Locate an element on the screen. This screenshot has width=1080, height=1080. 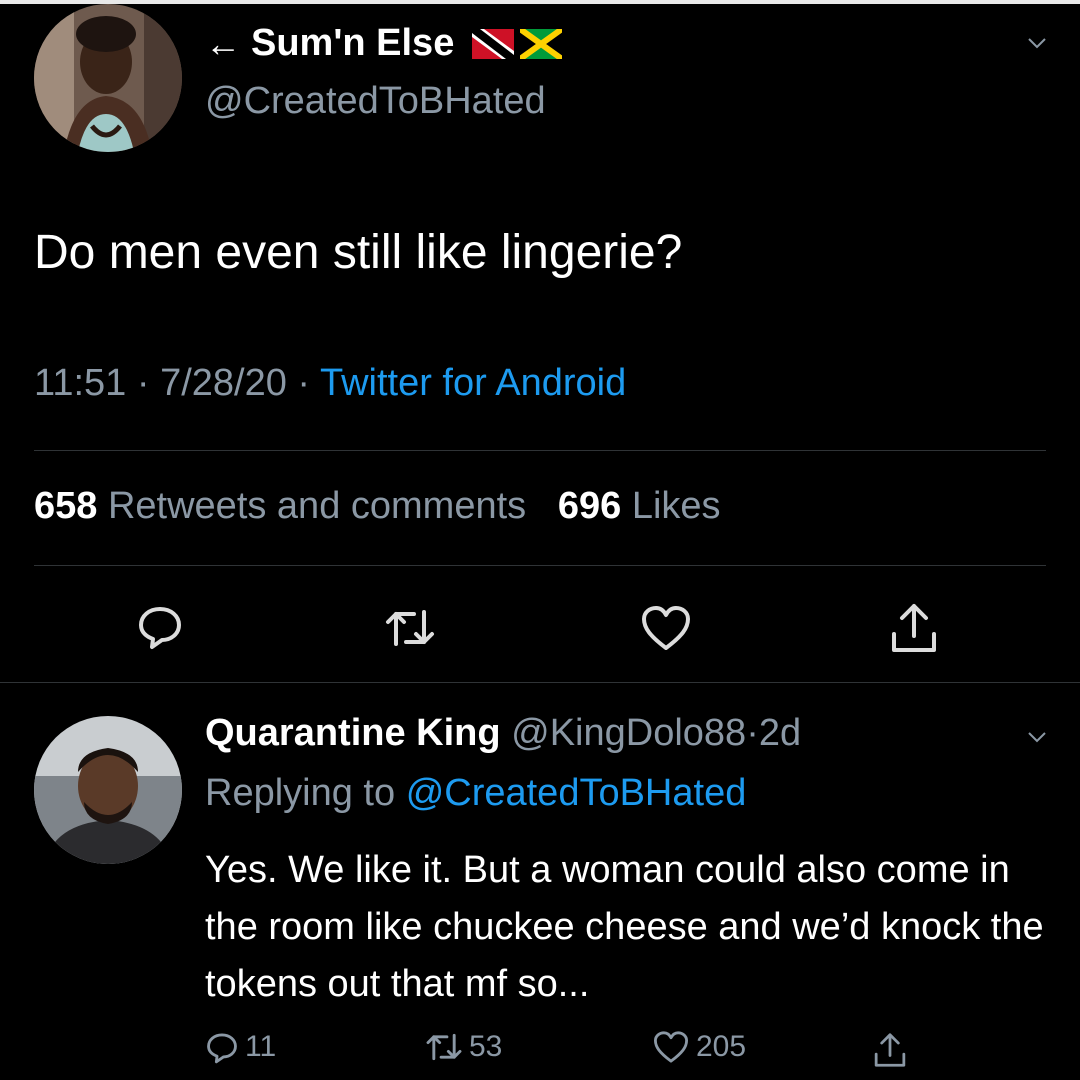
author-name-row: ← Sum'n Else is located at coordinates (384, 43).